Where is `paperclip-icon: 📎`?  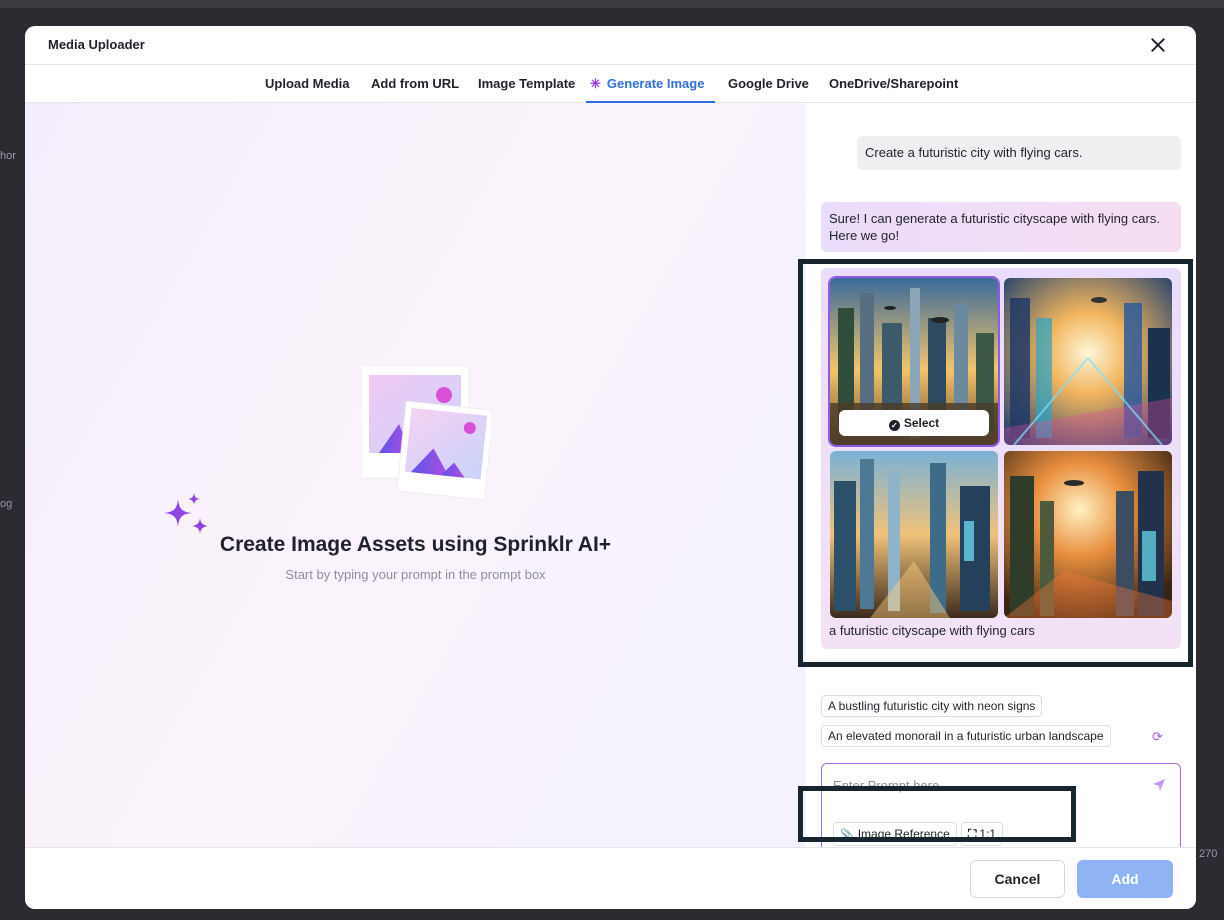 paperclip-icon: 📎 is located at coordinates (847, 835).